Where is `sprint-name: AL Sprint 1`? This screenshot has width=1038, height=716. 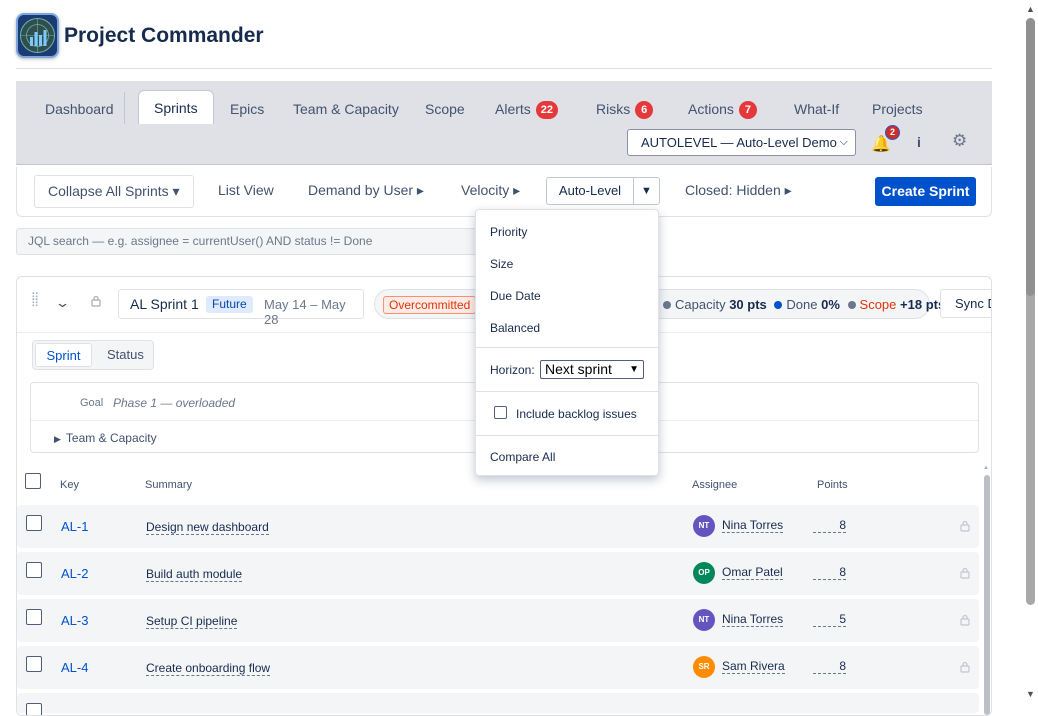 sprint-name: AL Sprint 1 is located at coordinates (164, 304).